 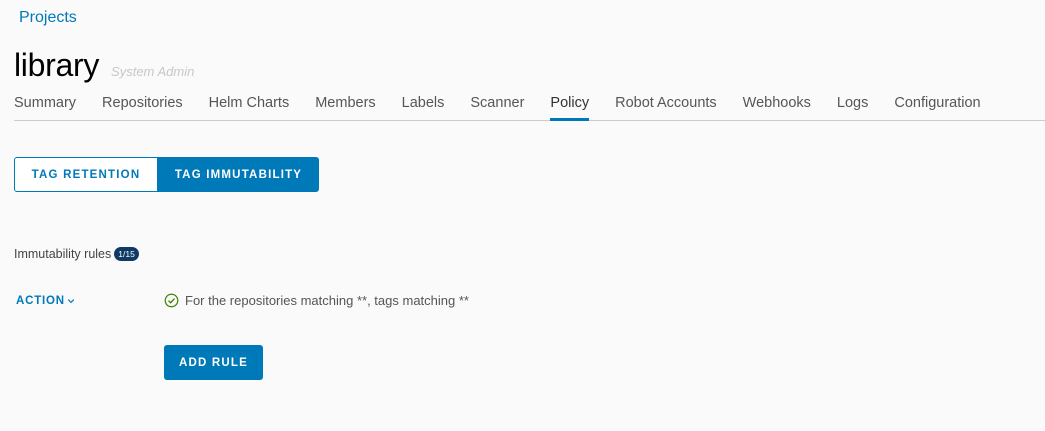 What do you see at coordinates (142, 106) in the screenshot?
I see `tab-repositories: Repositories` at bounding box center [142, 106].